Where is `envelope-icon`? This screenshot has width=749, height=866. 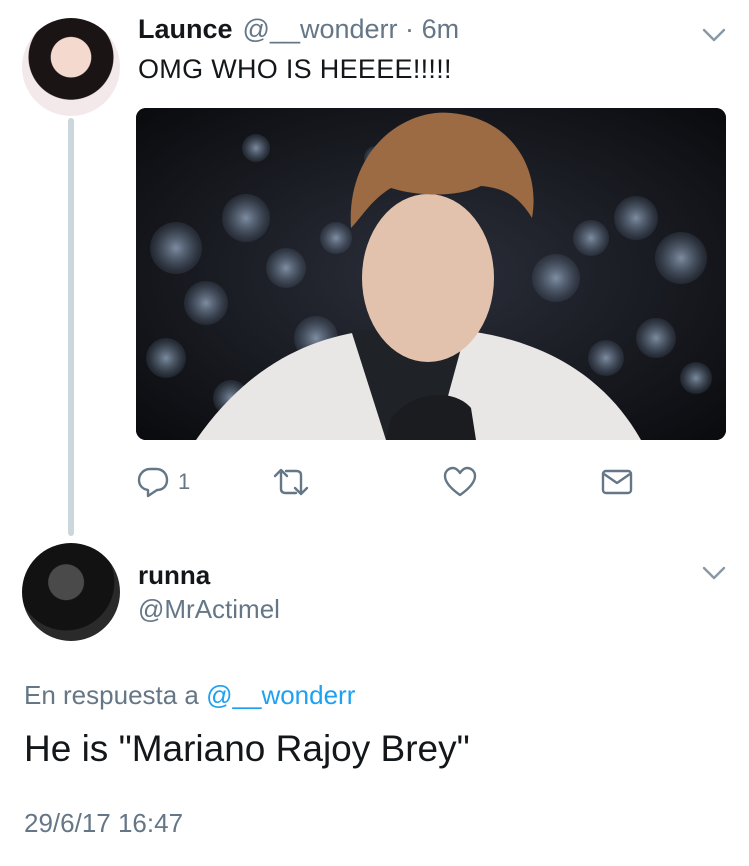
envelope-icon is located at coordinates (617, 482).